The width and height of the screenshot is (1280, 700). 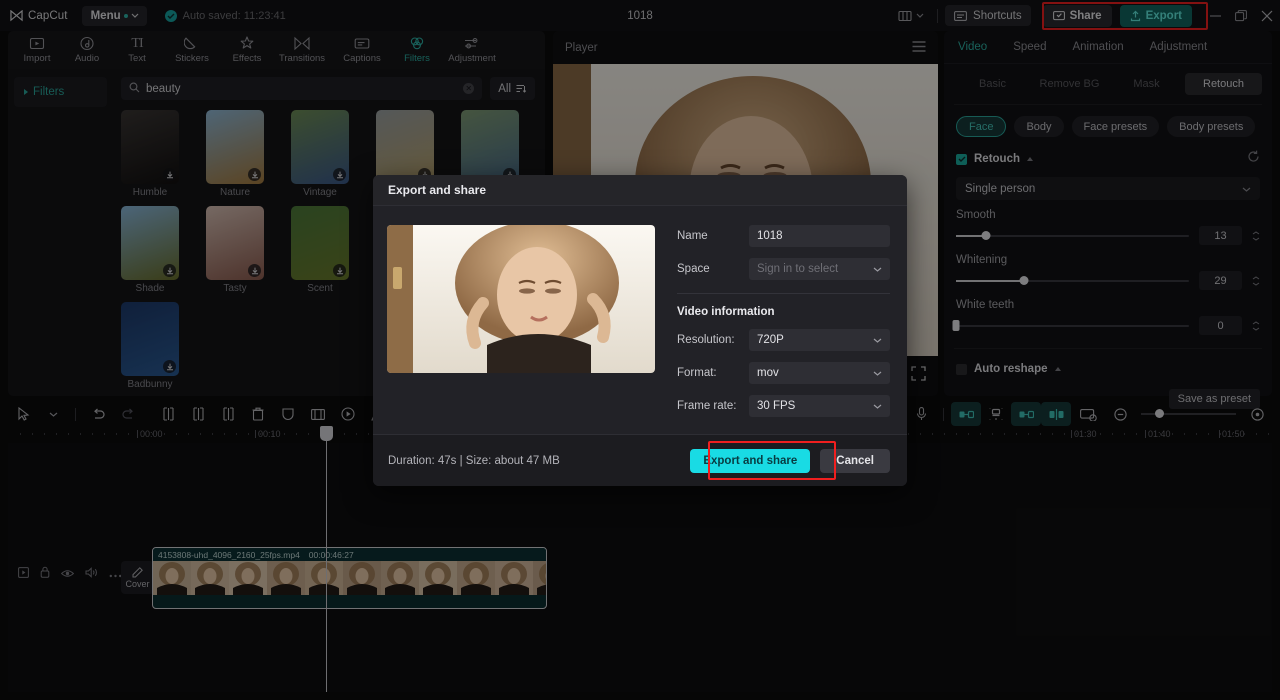 I want to click on format-select: mov, so click(x=819, y=373).